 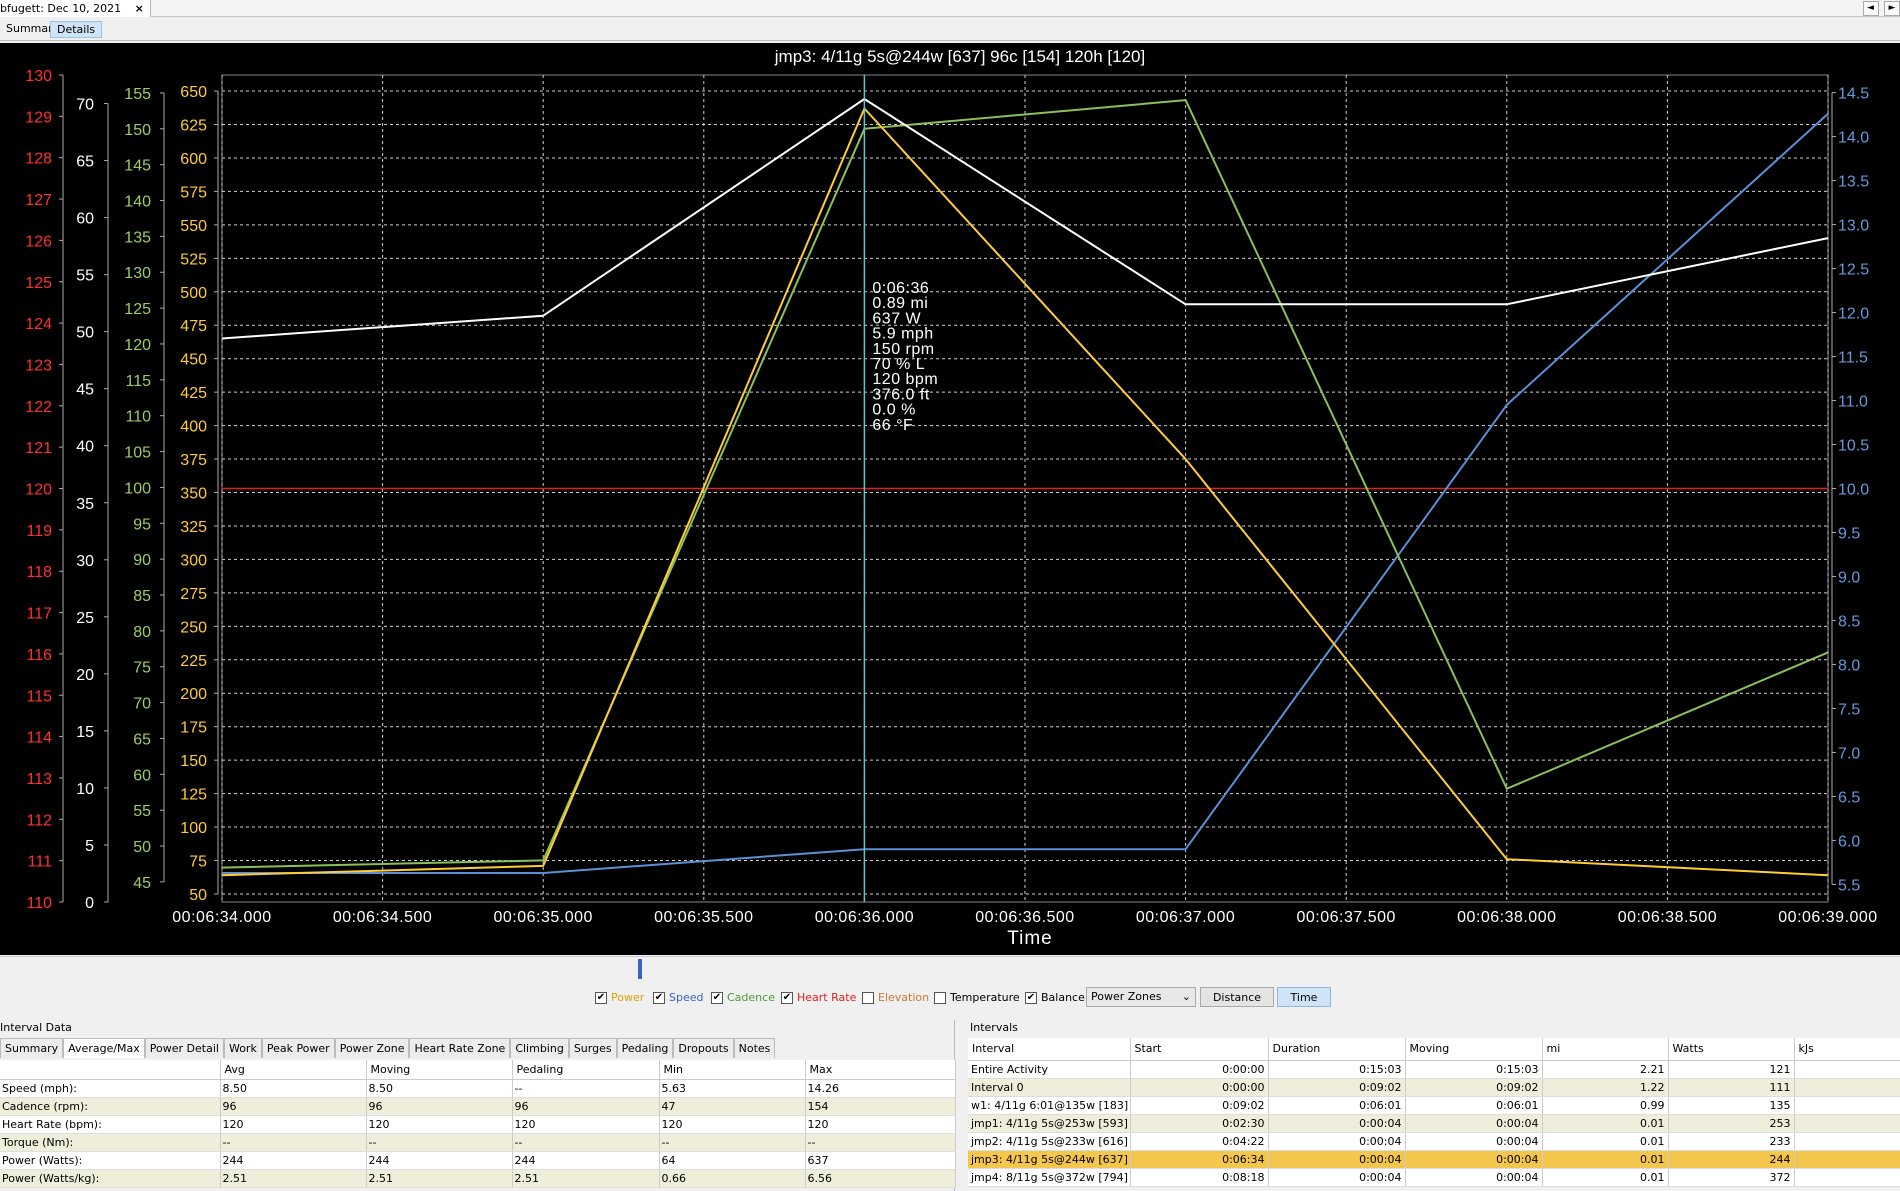 I want to click on y-tick-label: 650, so click(x=193, y=92).